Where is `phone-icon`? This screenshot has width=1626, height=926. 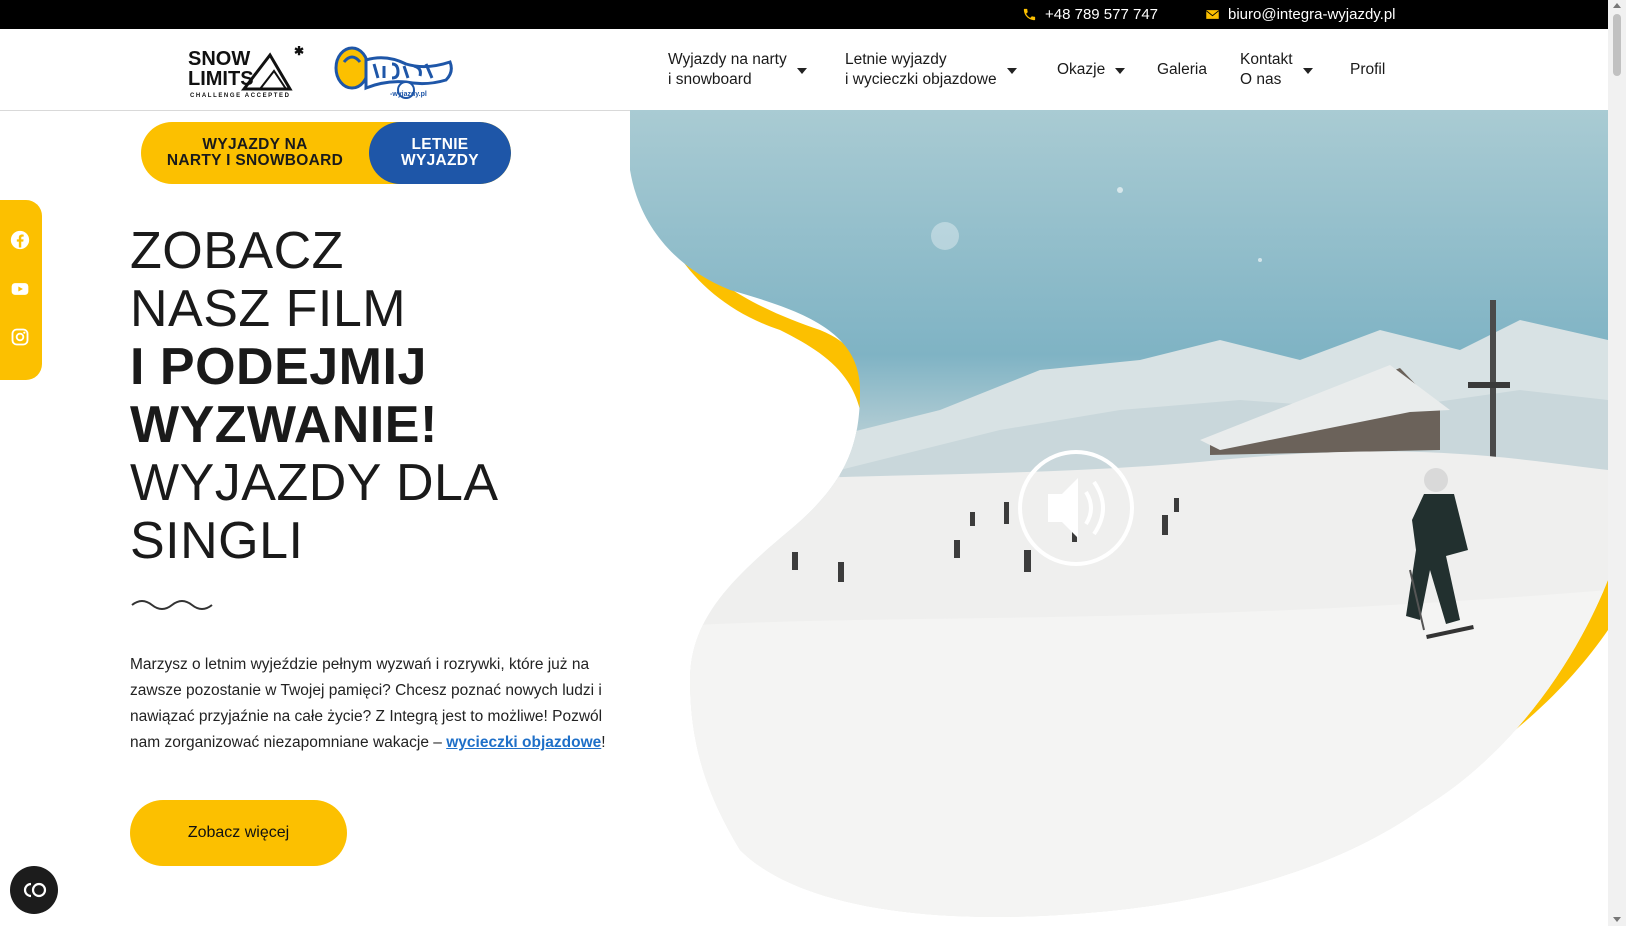
phone-icon is located at coordinates (1029, 14).